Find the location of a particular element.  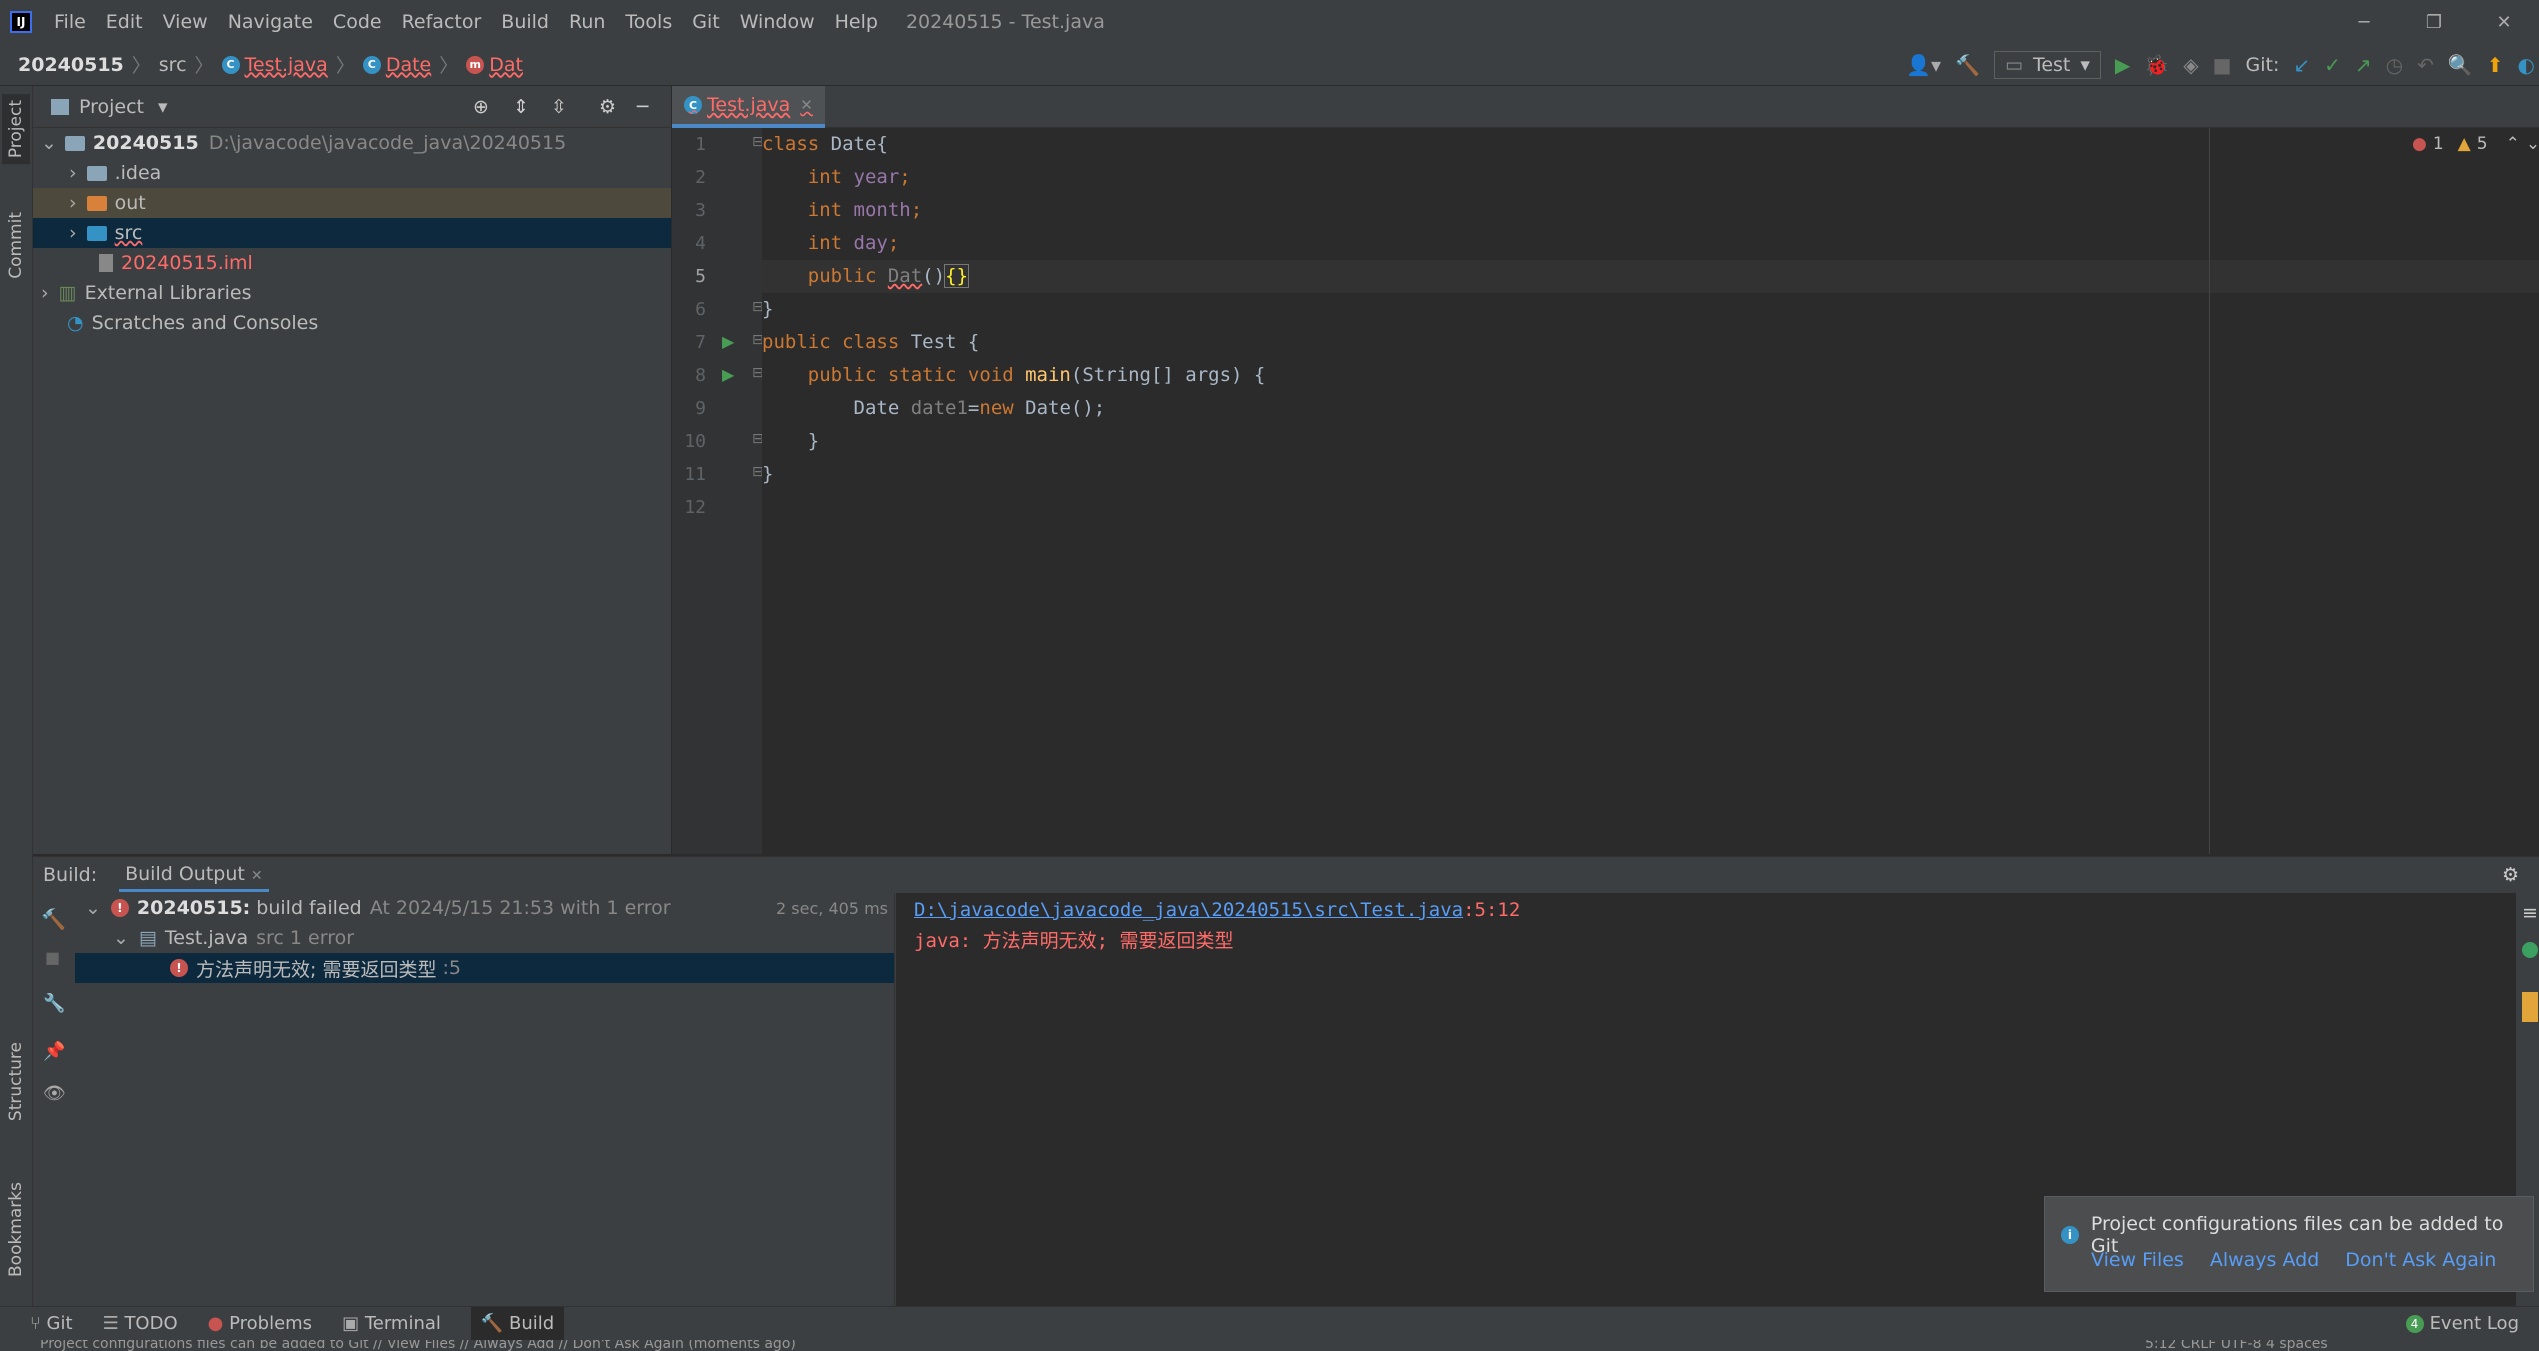

tree-item-label: 20240515.iml is located at coordinates (187, 263).